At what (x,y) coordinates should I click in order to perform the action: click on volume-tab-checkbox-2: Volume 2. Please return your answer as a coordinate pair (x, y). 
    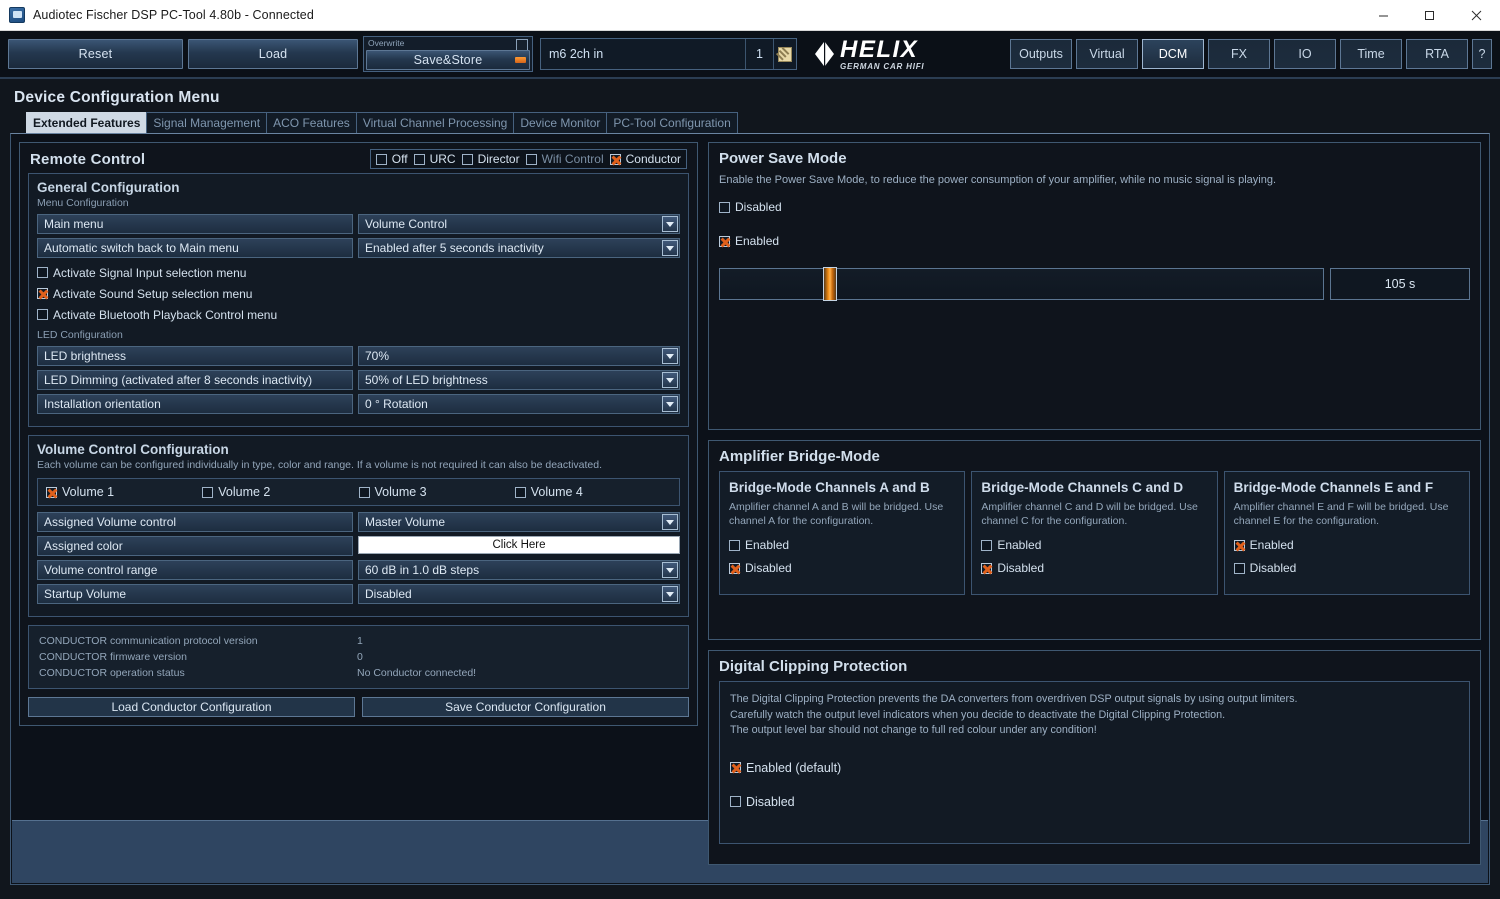
    Looking at the image, I should click on (236, 492).